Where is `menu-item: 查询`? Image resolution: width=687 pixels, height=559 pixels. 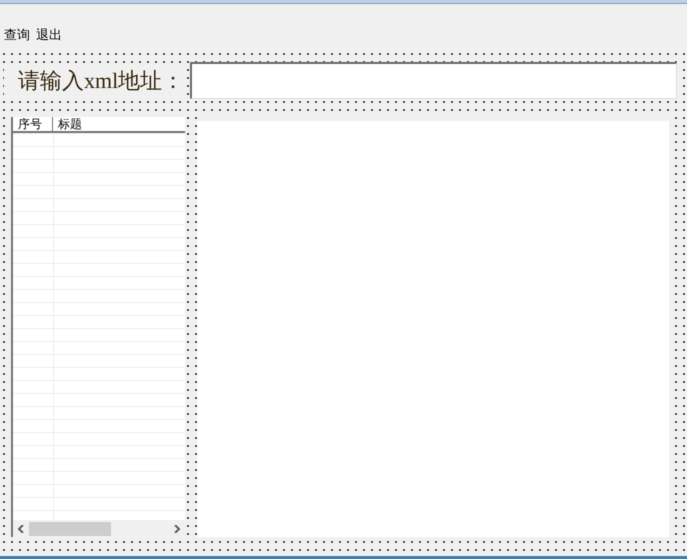 menu-item: 查询 is located at coordinates (17, 34).